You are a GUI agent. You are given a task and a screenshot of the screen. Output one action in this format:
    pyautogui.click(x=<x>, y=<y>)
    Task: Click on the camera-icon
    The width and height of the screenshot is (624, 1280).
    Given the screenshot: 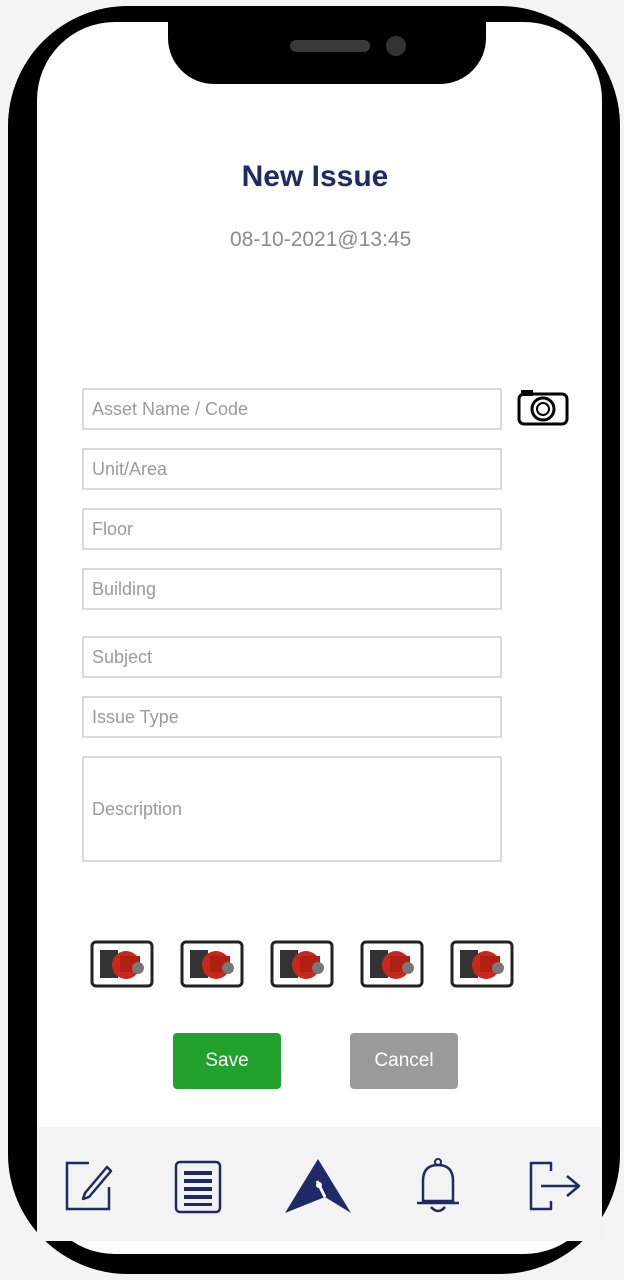 What is the action you would take?
    pyautogui.click(x=543, y=407)
    